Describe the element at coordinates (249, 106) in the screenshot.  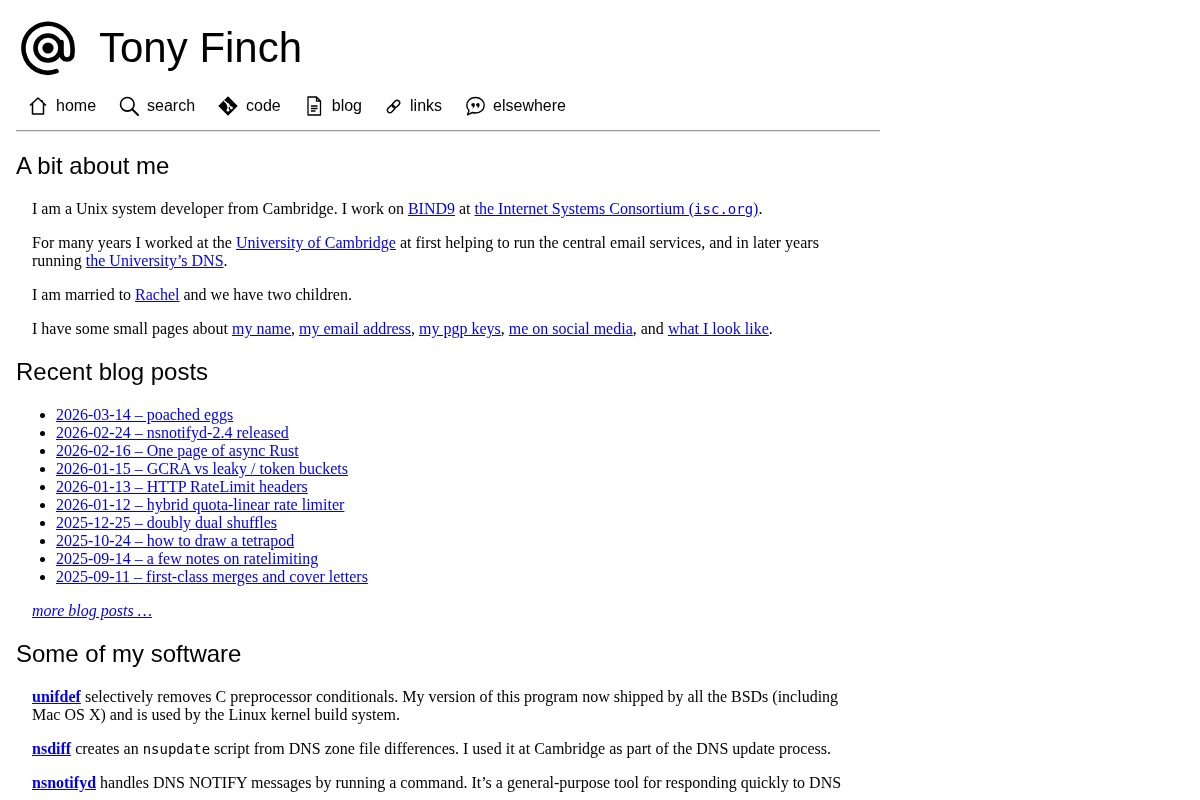
I see `nav-link: code` at that location.